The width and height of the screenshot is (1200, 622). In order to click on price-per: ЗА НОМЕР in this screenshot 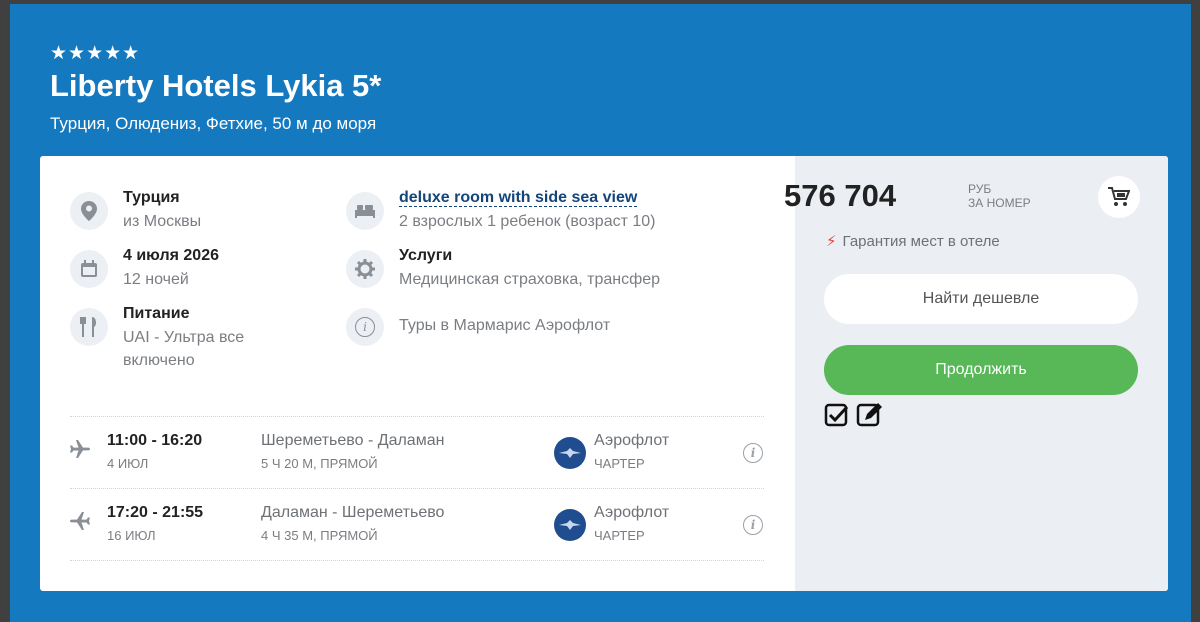, I will do `click(999, 203)`.